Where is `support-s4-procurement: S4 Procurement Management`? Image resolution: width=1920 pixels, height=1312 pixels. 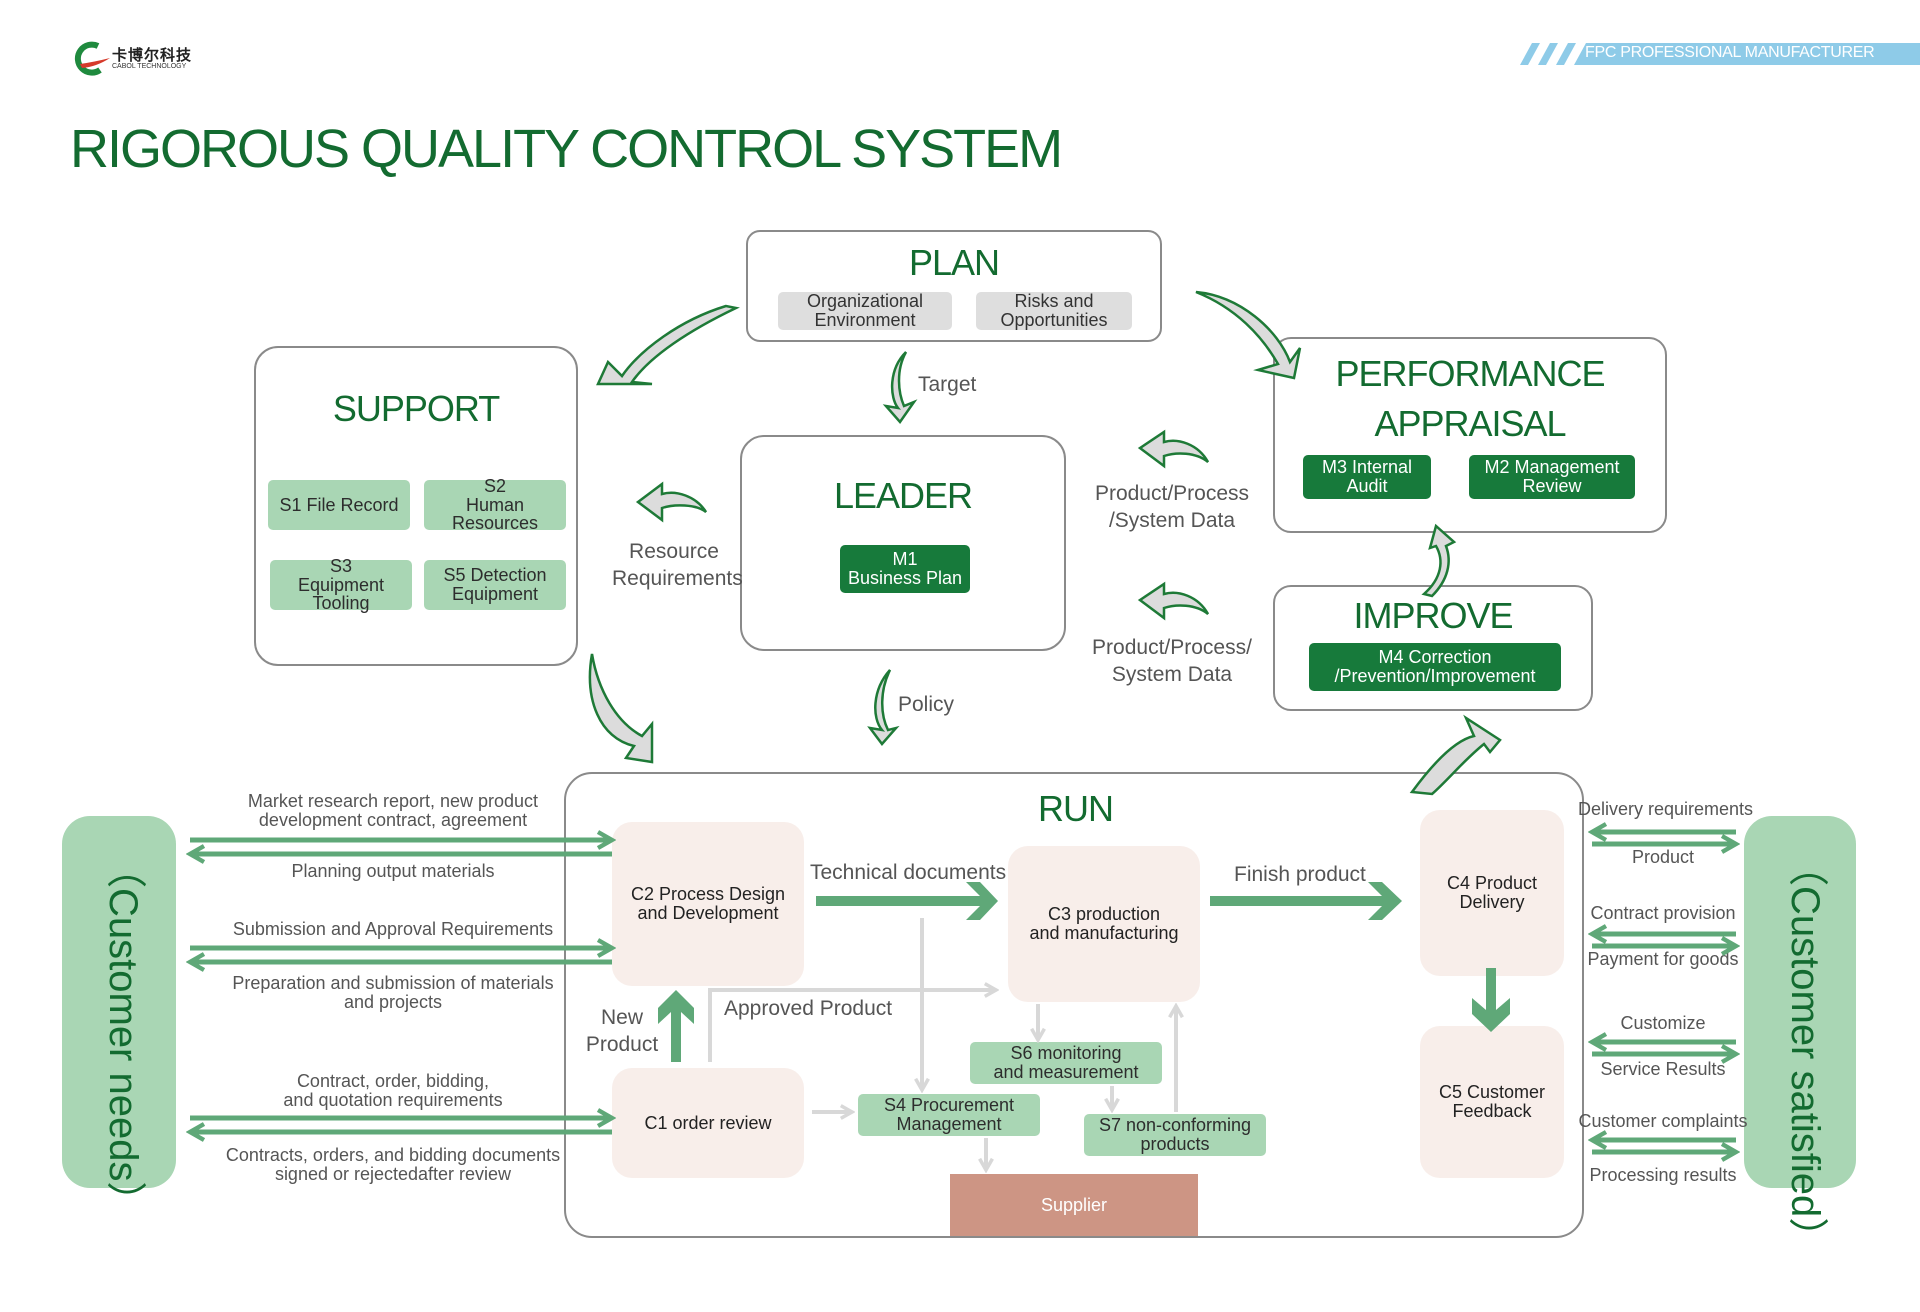
support-s4-procurement: S4 Procurement Management is located at coordinates (949, 1115).